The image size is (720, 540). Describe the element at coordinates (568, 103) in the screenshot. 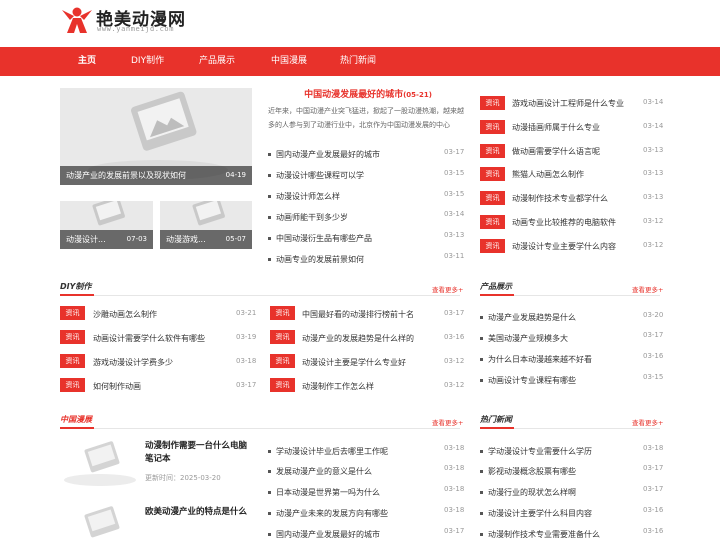

I see `right-news-item: 游戏动画设计工程师是什么专业` at that location.